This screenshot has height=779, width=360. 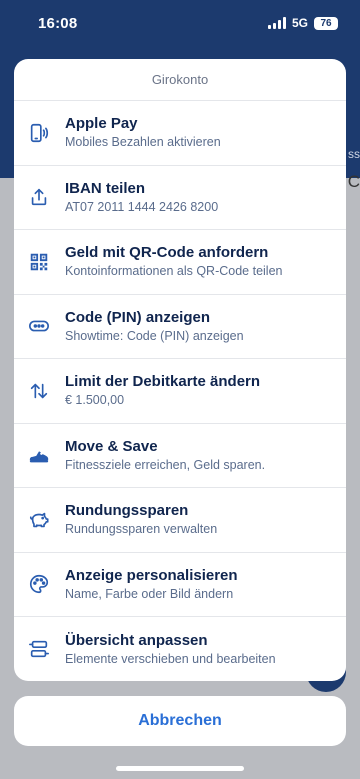 What do you see at coordinates (39, 649) in the screenshot?
I see `rearrange-icon` at bounding box center [39, 649].